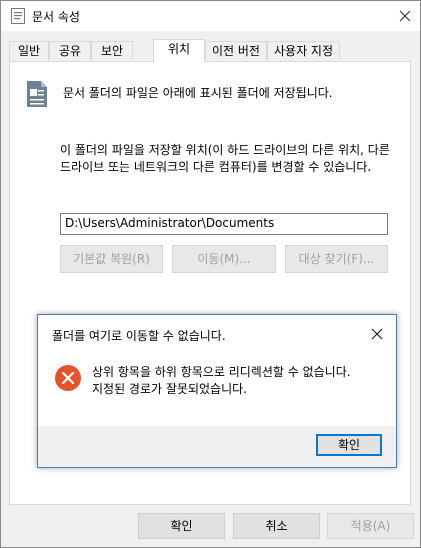 Image resolution: width=421 pixels, height=548 pixels. Describe the element at coordinates (139, 336) in the screenshot. I see `error-dialog-title: 폴더를 여기로 이동할 수 없습니다.` at that location.